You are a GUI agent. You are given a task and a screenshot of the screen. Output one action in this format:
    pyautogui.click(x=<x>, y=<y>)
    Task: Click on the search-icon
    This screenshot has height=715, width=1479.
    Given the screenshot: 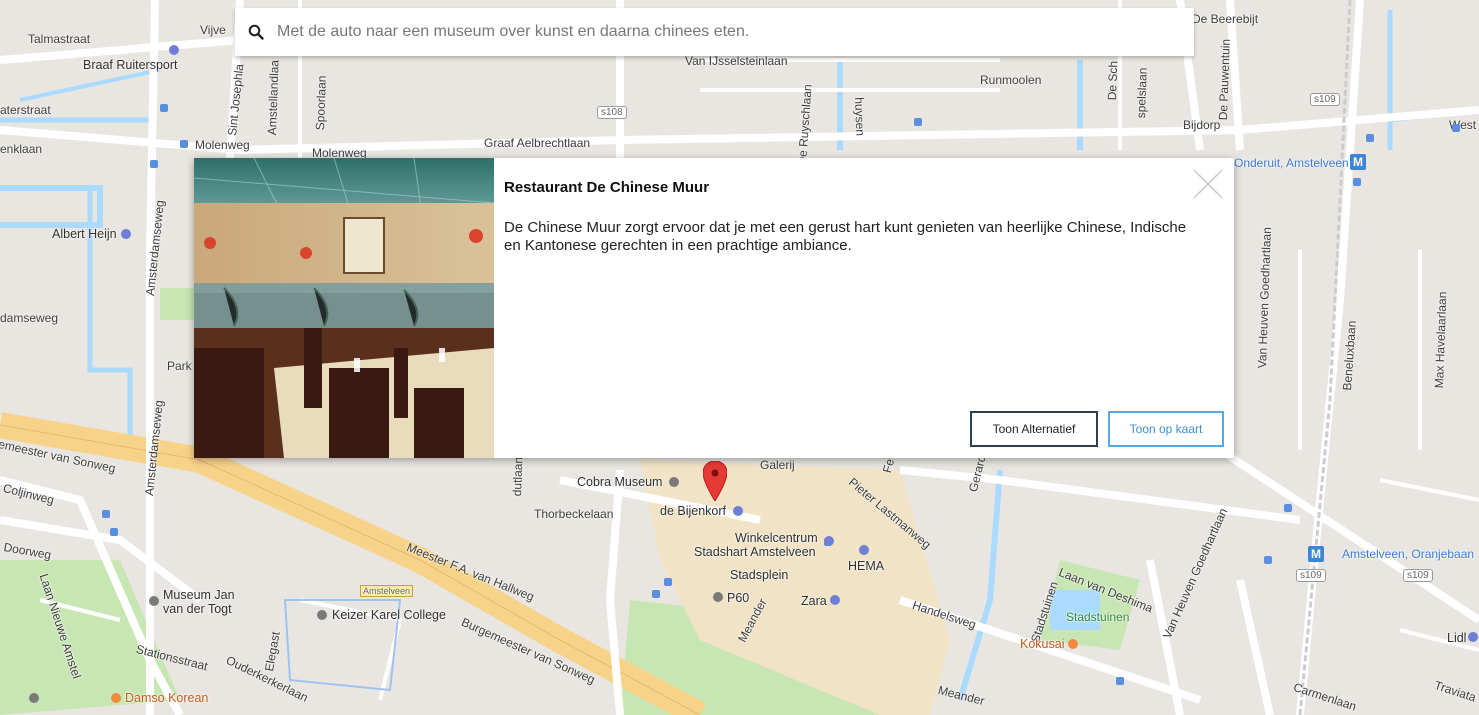 What is the action you would take?
    pyautogui.click(x=256, y=32)
    